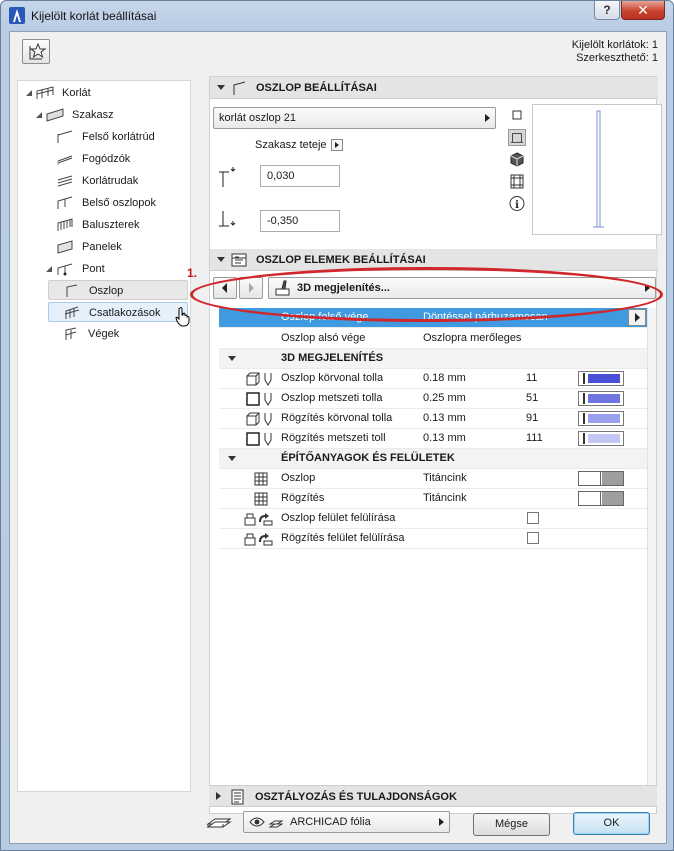 This screenshot has width=674, height=851. What do you see at coordinates (65, 269) in the screenshot?
I see `node-icon` at bounding box center [65, 269].